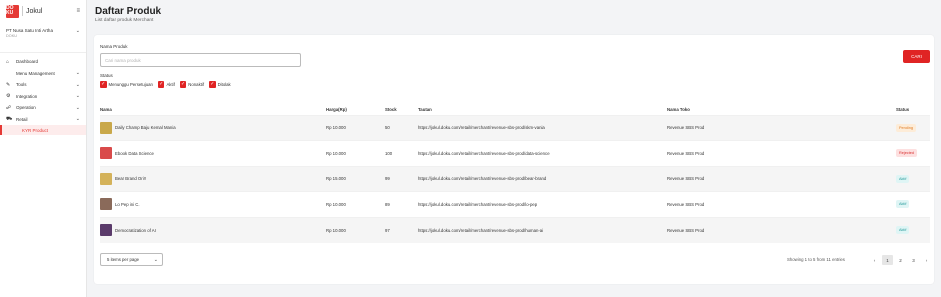 Image resolution: width=941 pixels, height=297 pixels. I want to click on checkbox-label: Aktif, so click(170, 84).